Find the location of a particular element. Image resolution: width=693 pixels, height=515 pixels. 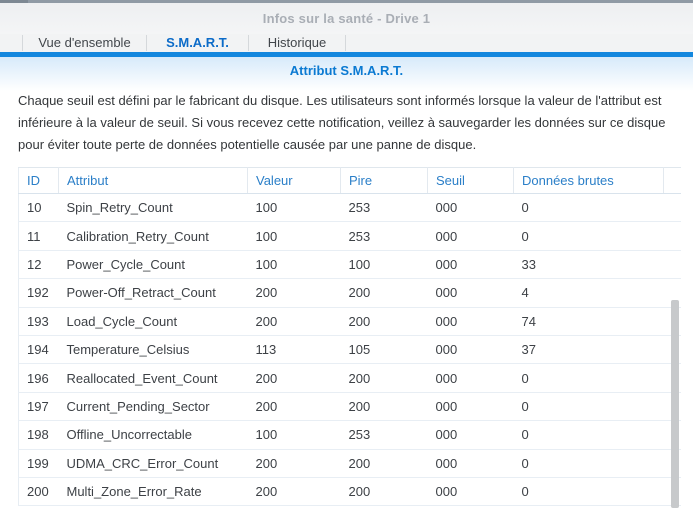

section-header: Attribut S.M.A.R.T. is located at coordinates (346, 74).